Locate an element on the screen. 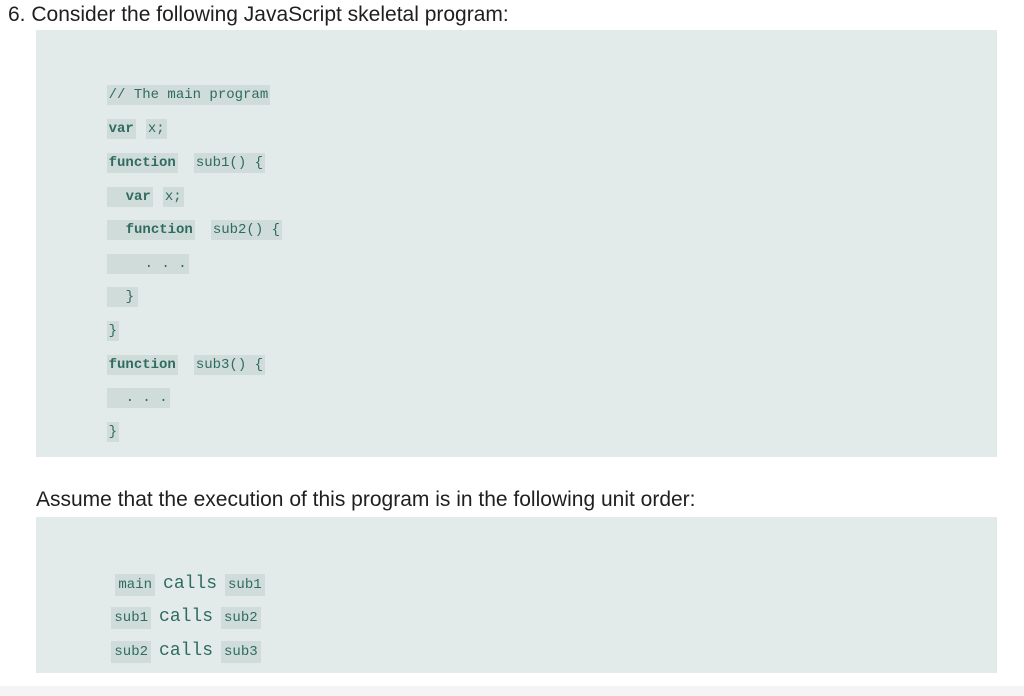  call-order-row: main calls sub1 is located at coordinates (171, 573).